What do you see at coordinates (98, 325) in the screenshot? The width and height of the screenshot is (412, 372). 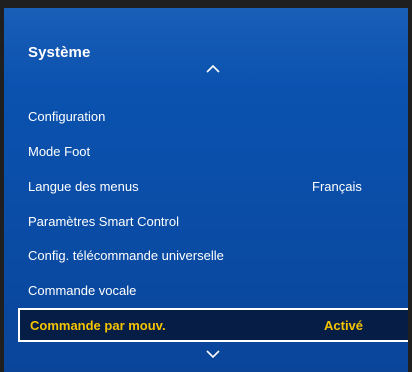 I see `menu-item-label: Commande par mouv.` at bounding box center [98, 325].